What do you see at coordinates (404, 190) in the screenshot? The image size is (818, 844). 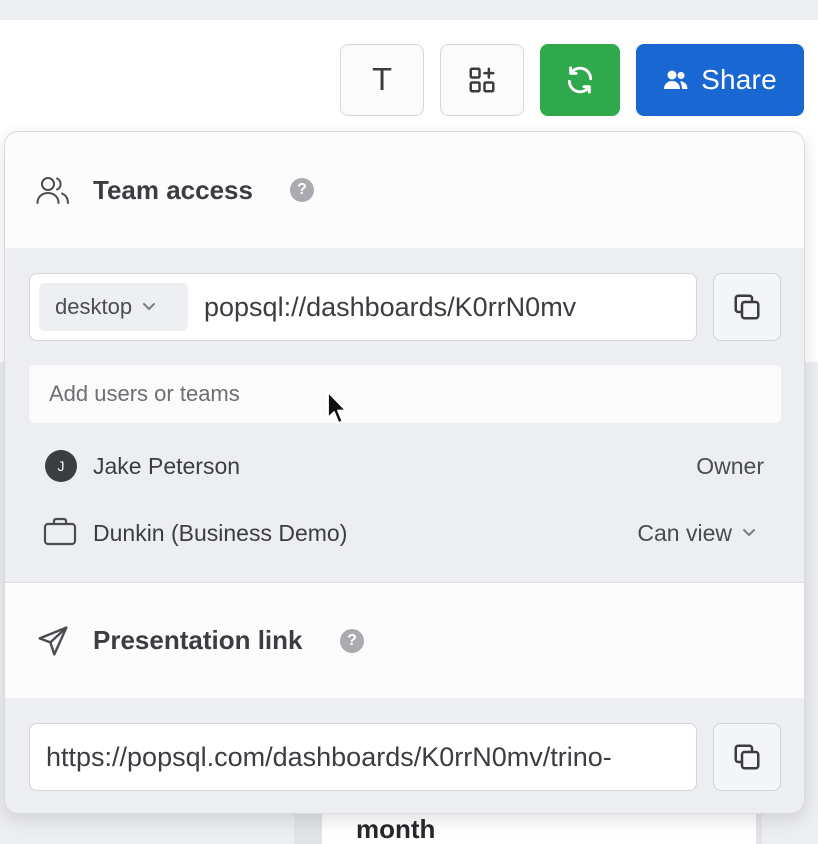 I see `team-access-header: Team access ?` at bounding box center [404, 190].